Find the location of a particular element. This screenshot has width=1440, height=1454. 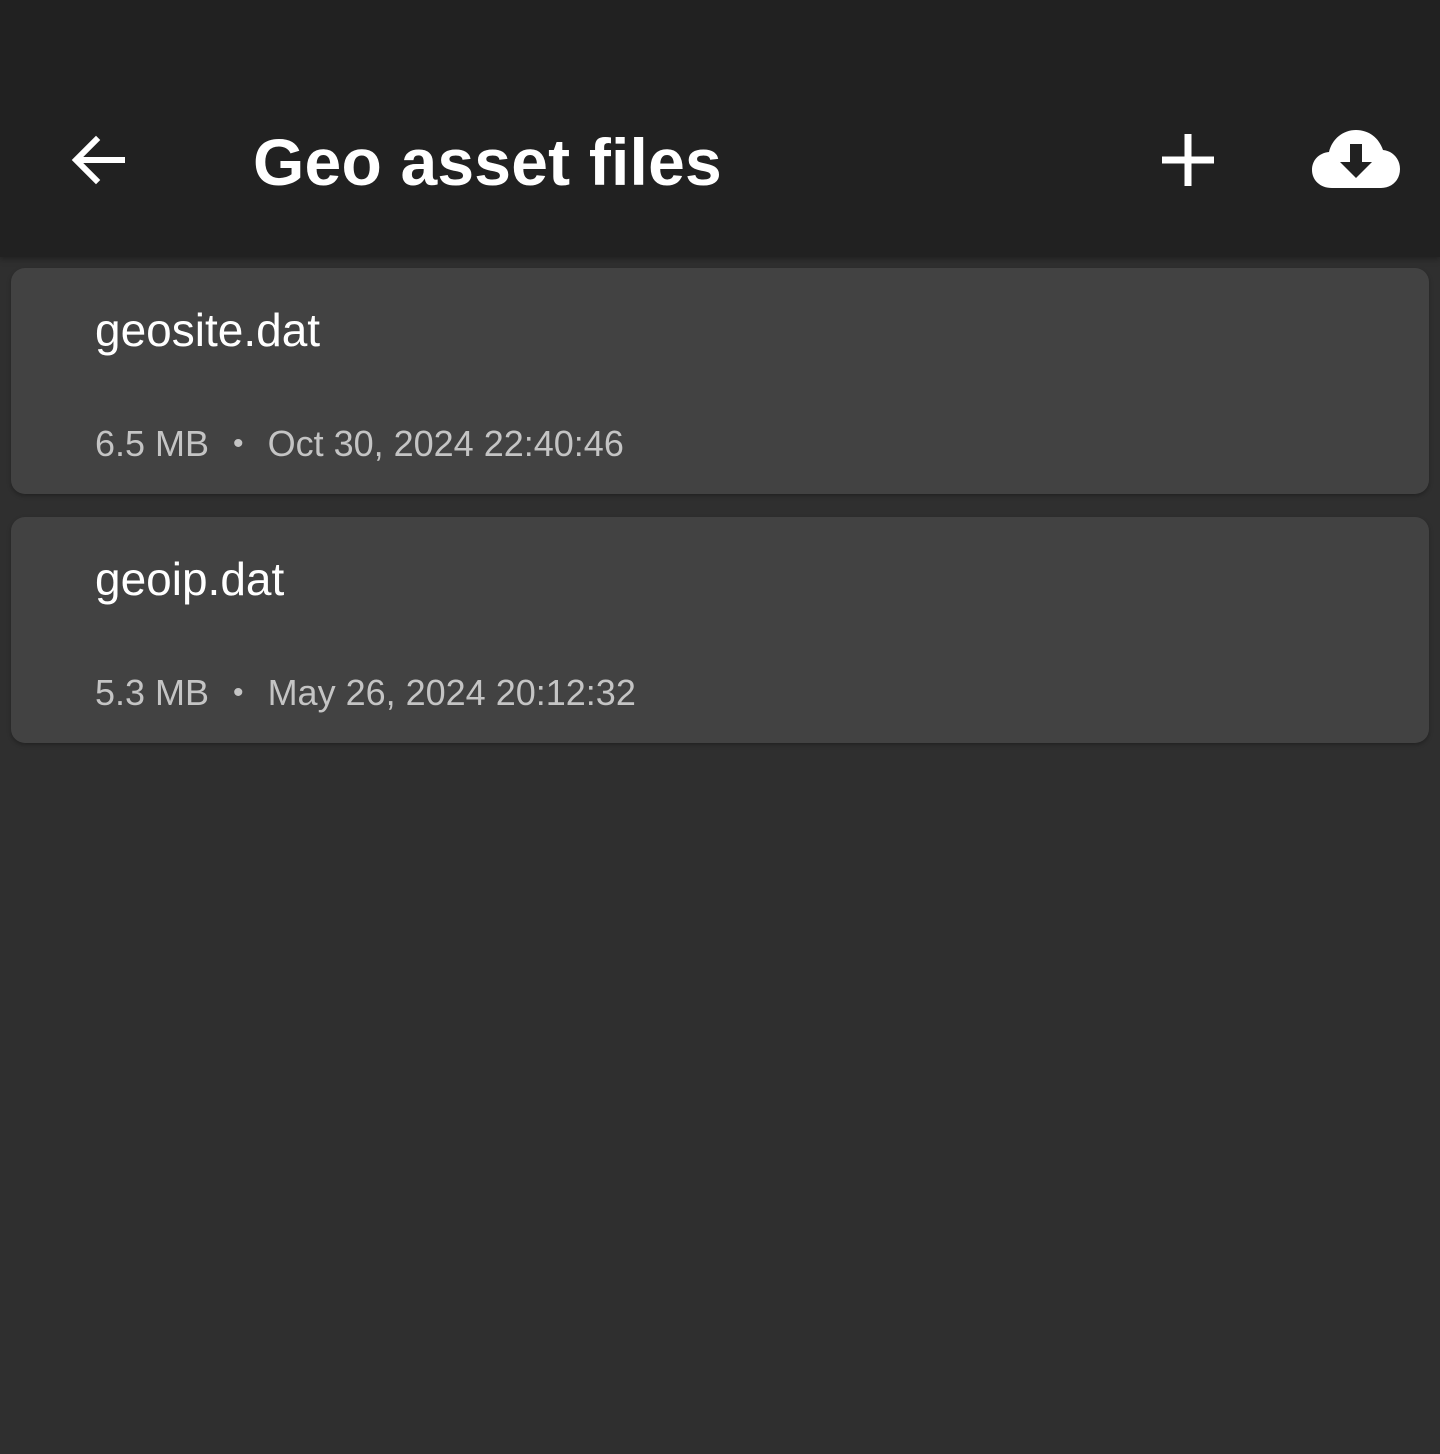

file-meta: 5.3 MB • May 26, 2024 20:12:32 is located at coordinates (365, 693).